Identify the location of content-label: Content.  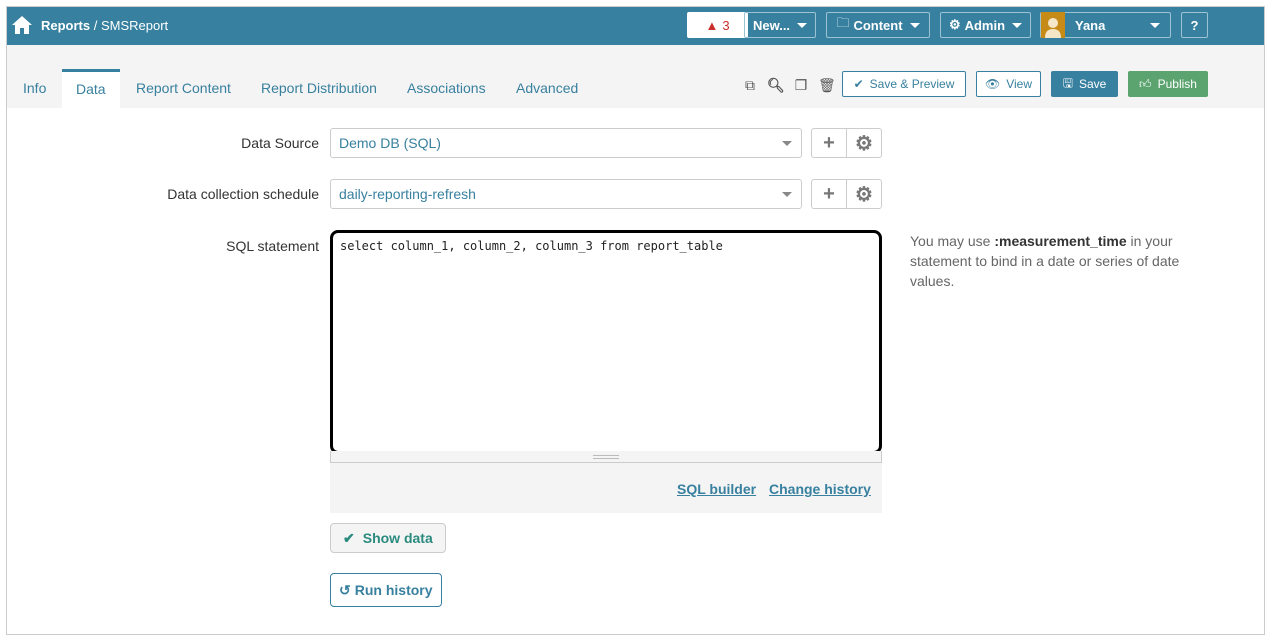
(878, 25).